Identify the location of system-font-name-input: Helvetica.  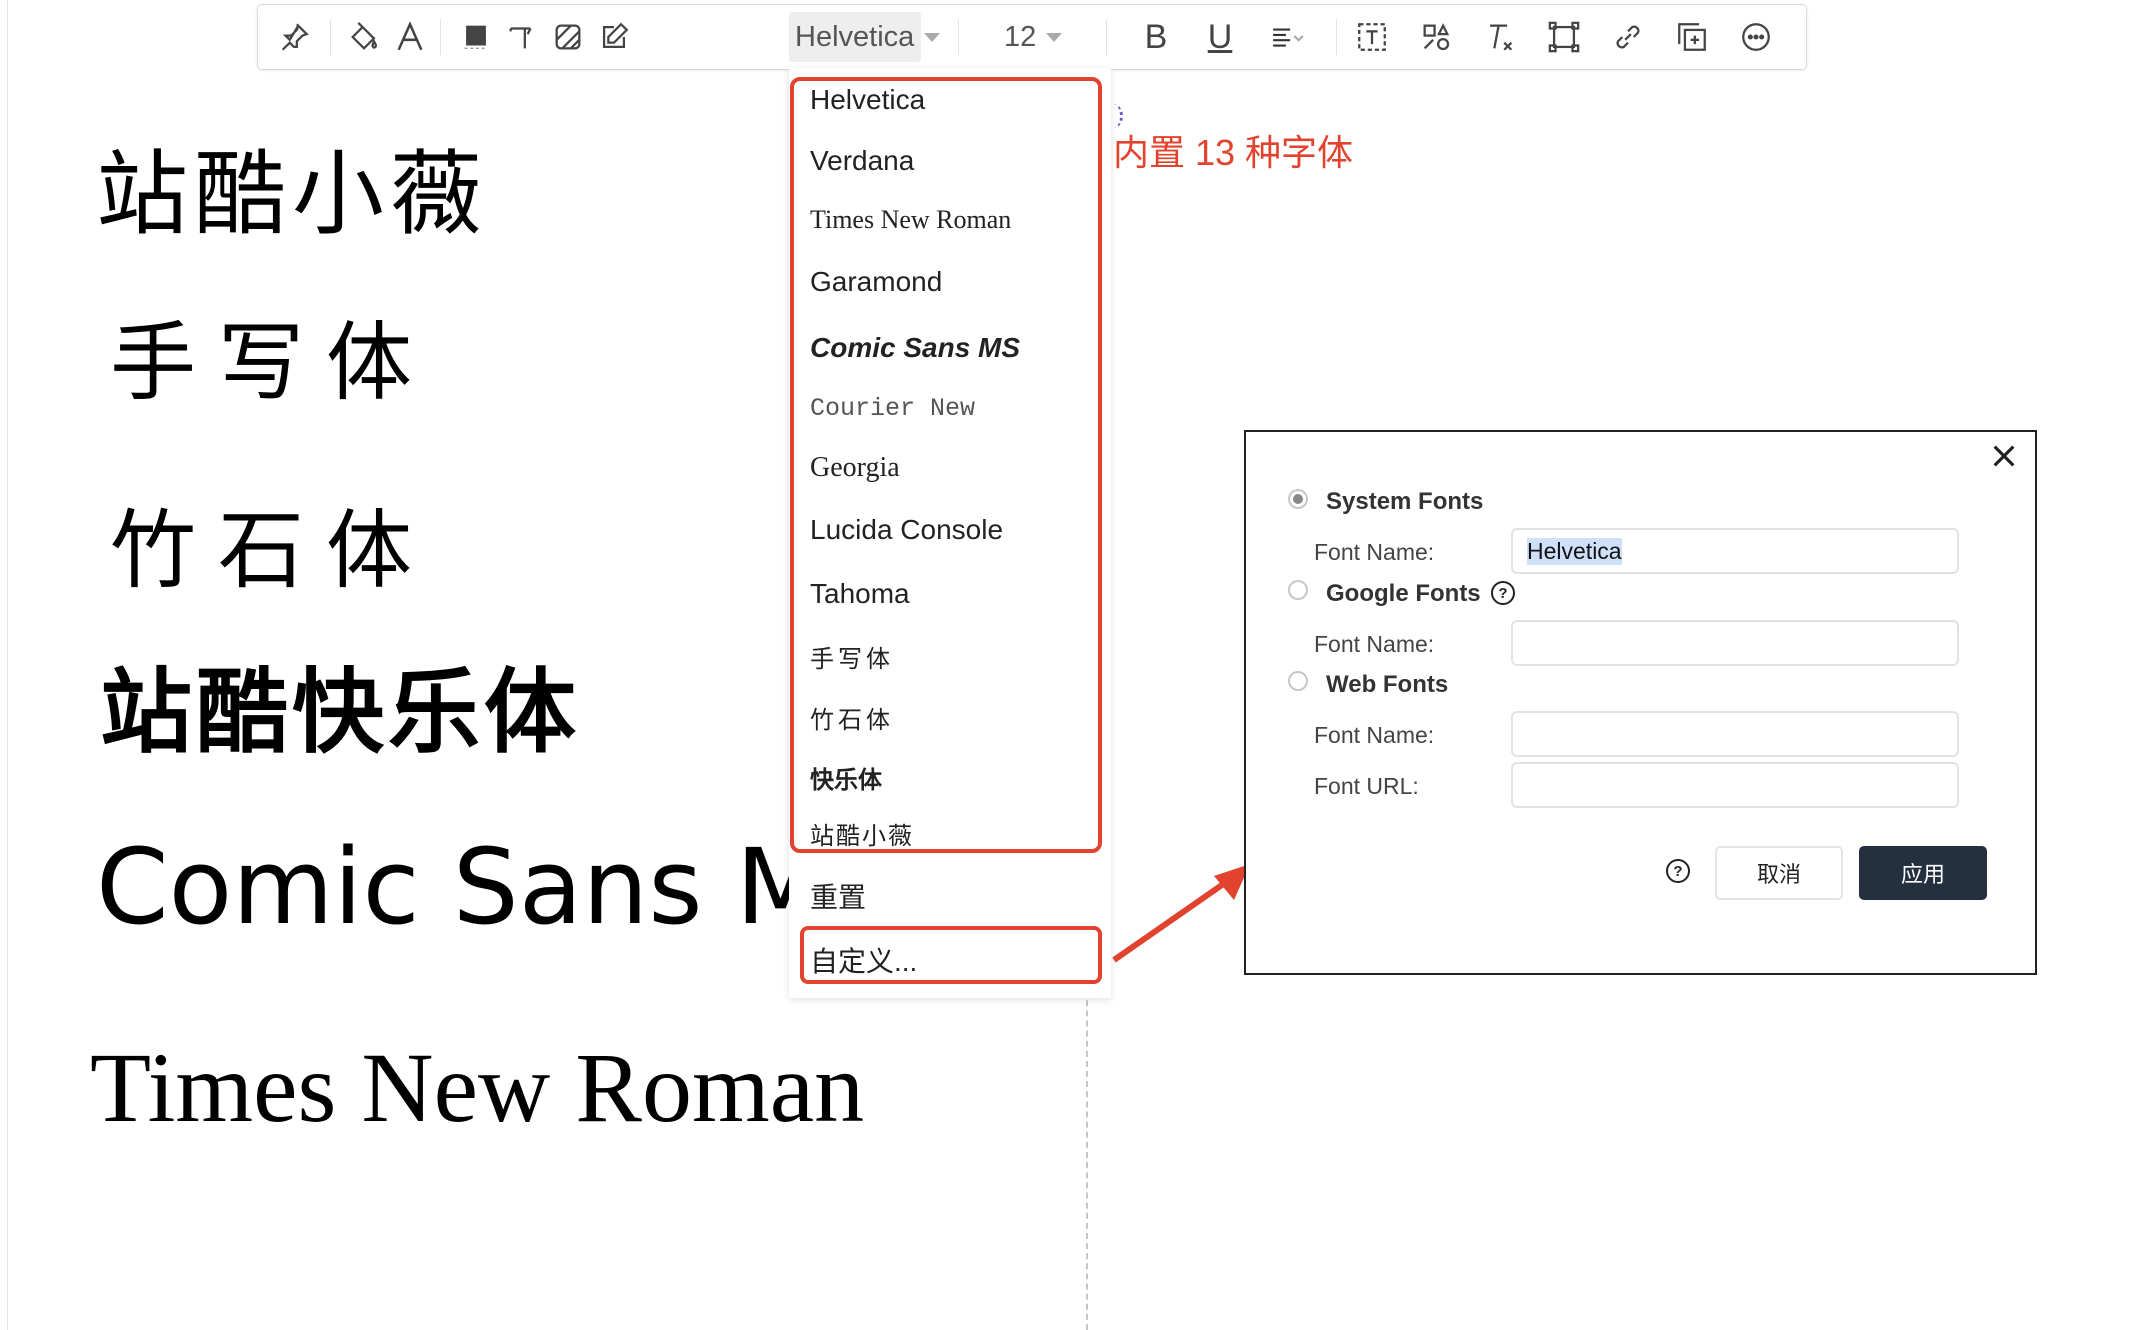
(1735, 551).